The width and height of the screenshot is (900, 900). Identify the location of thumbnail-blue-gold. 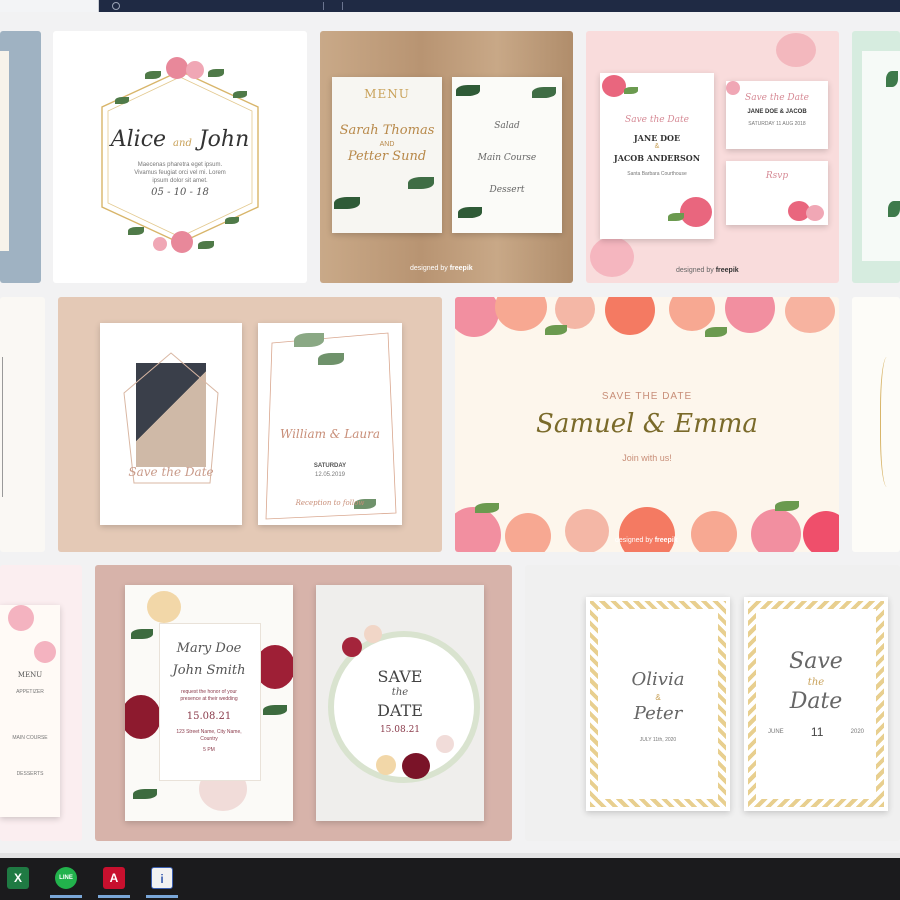
(20, 157).